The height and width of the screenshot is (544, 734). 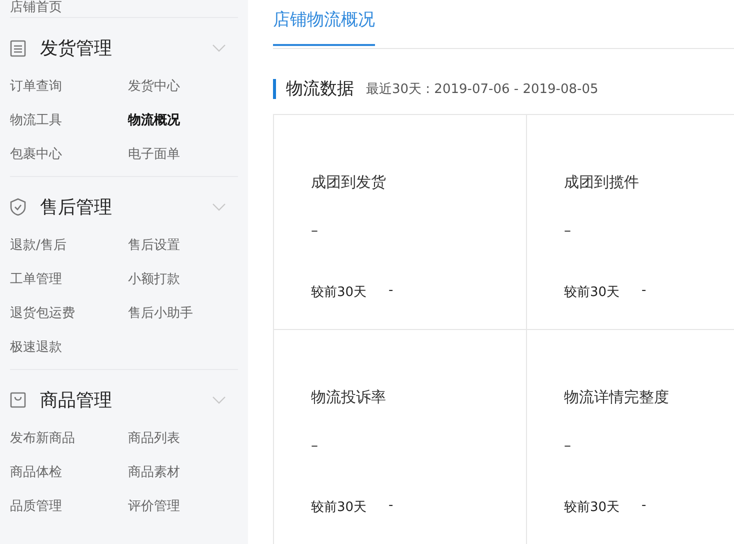 What do you see at coordinates (160, 314) in the screenshot?
I see `sidebar-item: 售后小助手` at bounding box center [160, 314].